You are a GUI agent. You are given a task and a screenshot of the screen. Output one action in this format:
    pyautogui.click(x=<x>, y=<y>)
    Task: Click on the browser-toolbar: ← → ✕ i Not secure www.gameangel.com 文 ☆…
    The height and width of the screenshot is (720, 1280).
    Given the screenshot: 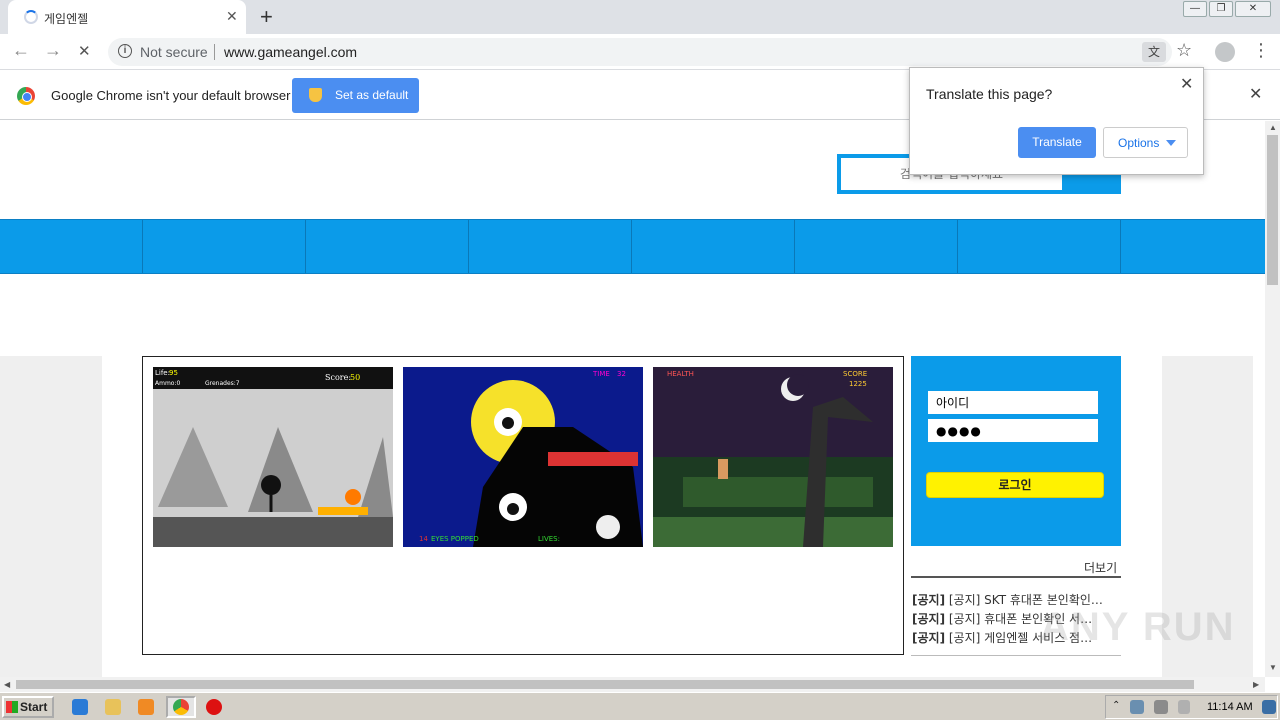 What is the action you would take?
    pyautogui.click(x=640, y=52)
    